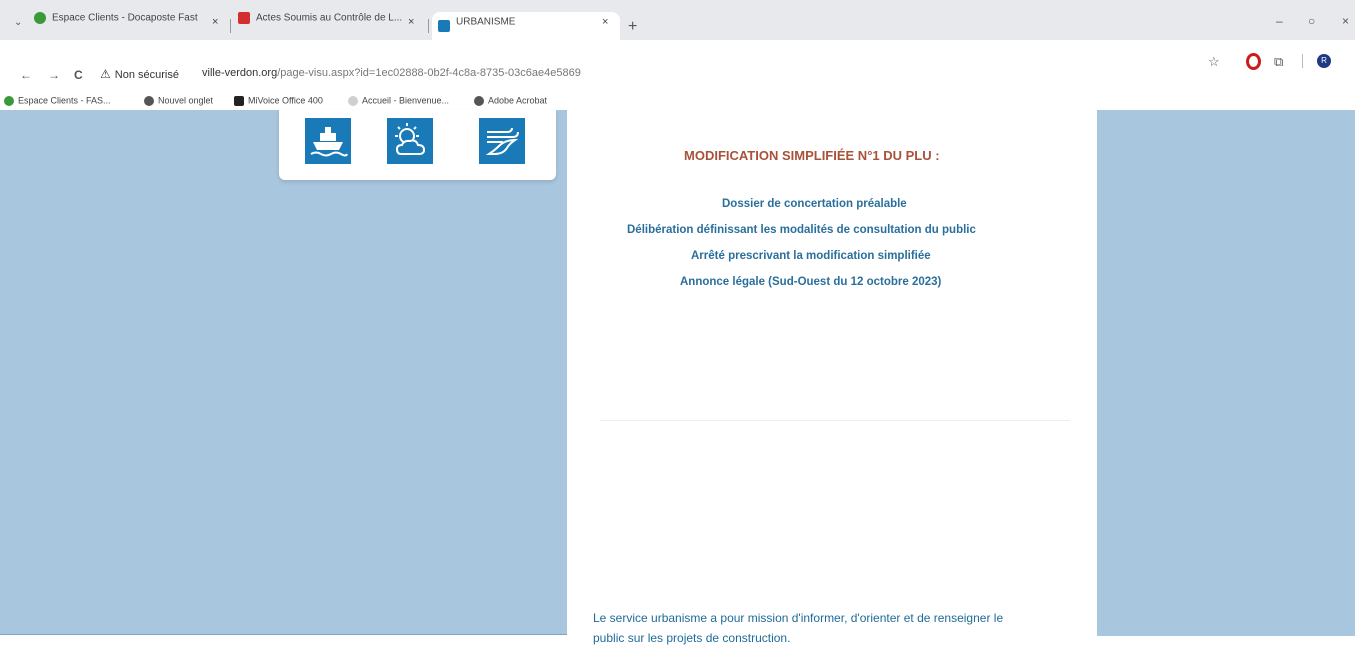 The width and height of the screenshot is (1355, 648). What do you see at coordinates (283, 634) in the screenshot?
I see `left-panel-underline` at bounding box center [283, 634].